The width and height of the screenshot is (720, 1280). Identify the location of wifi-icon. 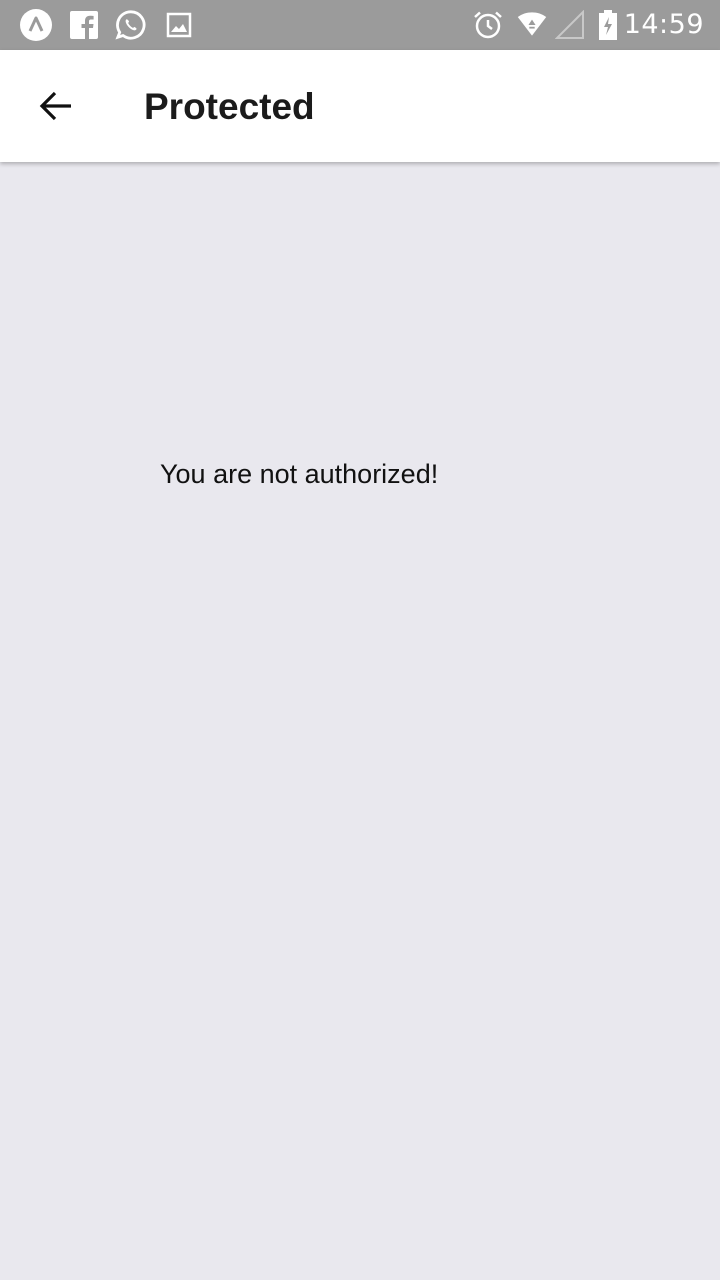
(532, 25).